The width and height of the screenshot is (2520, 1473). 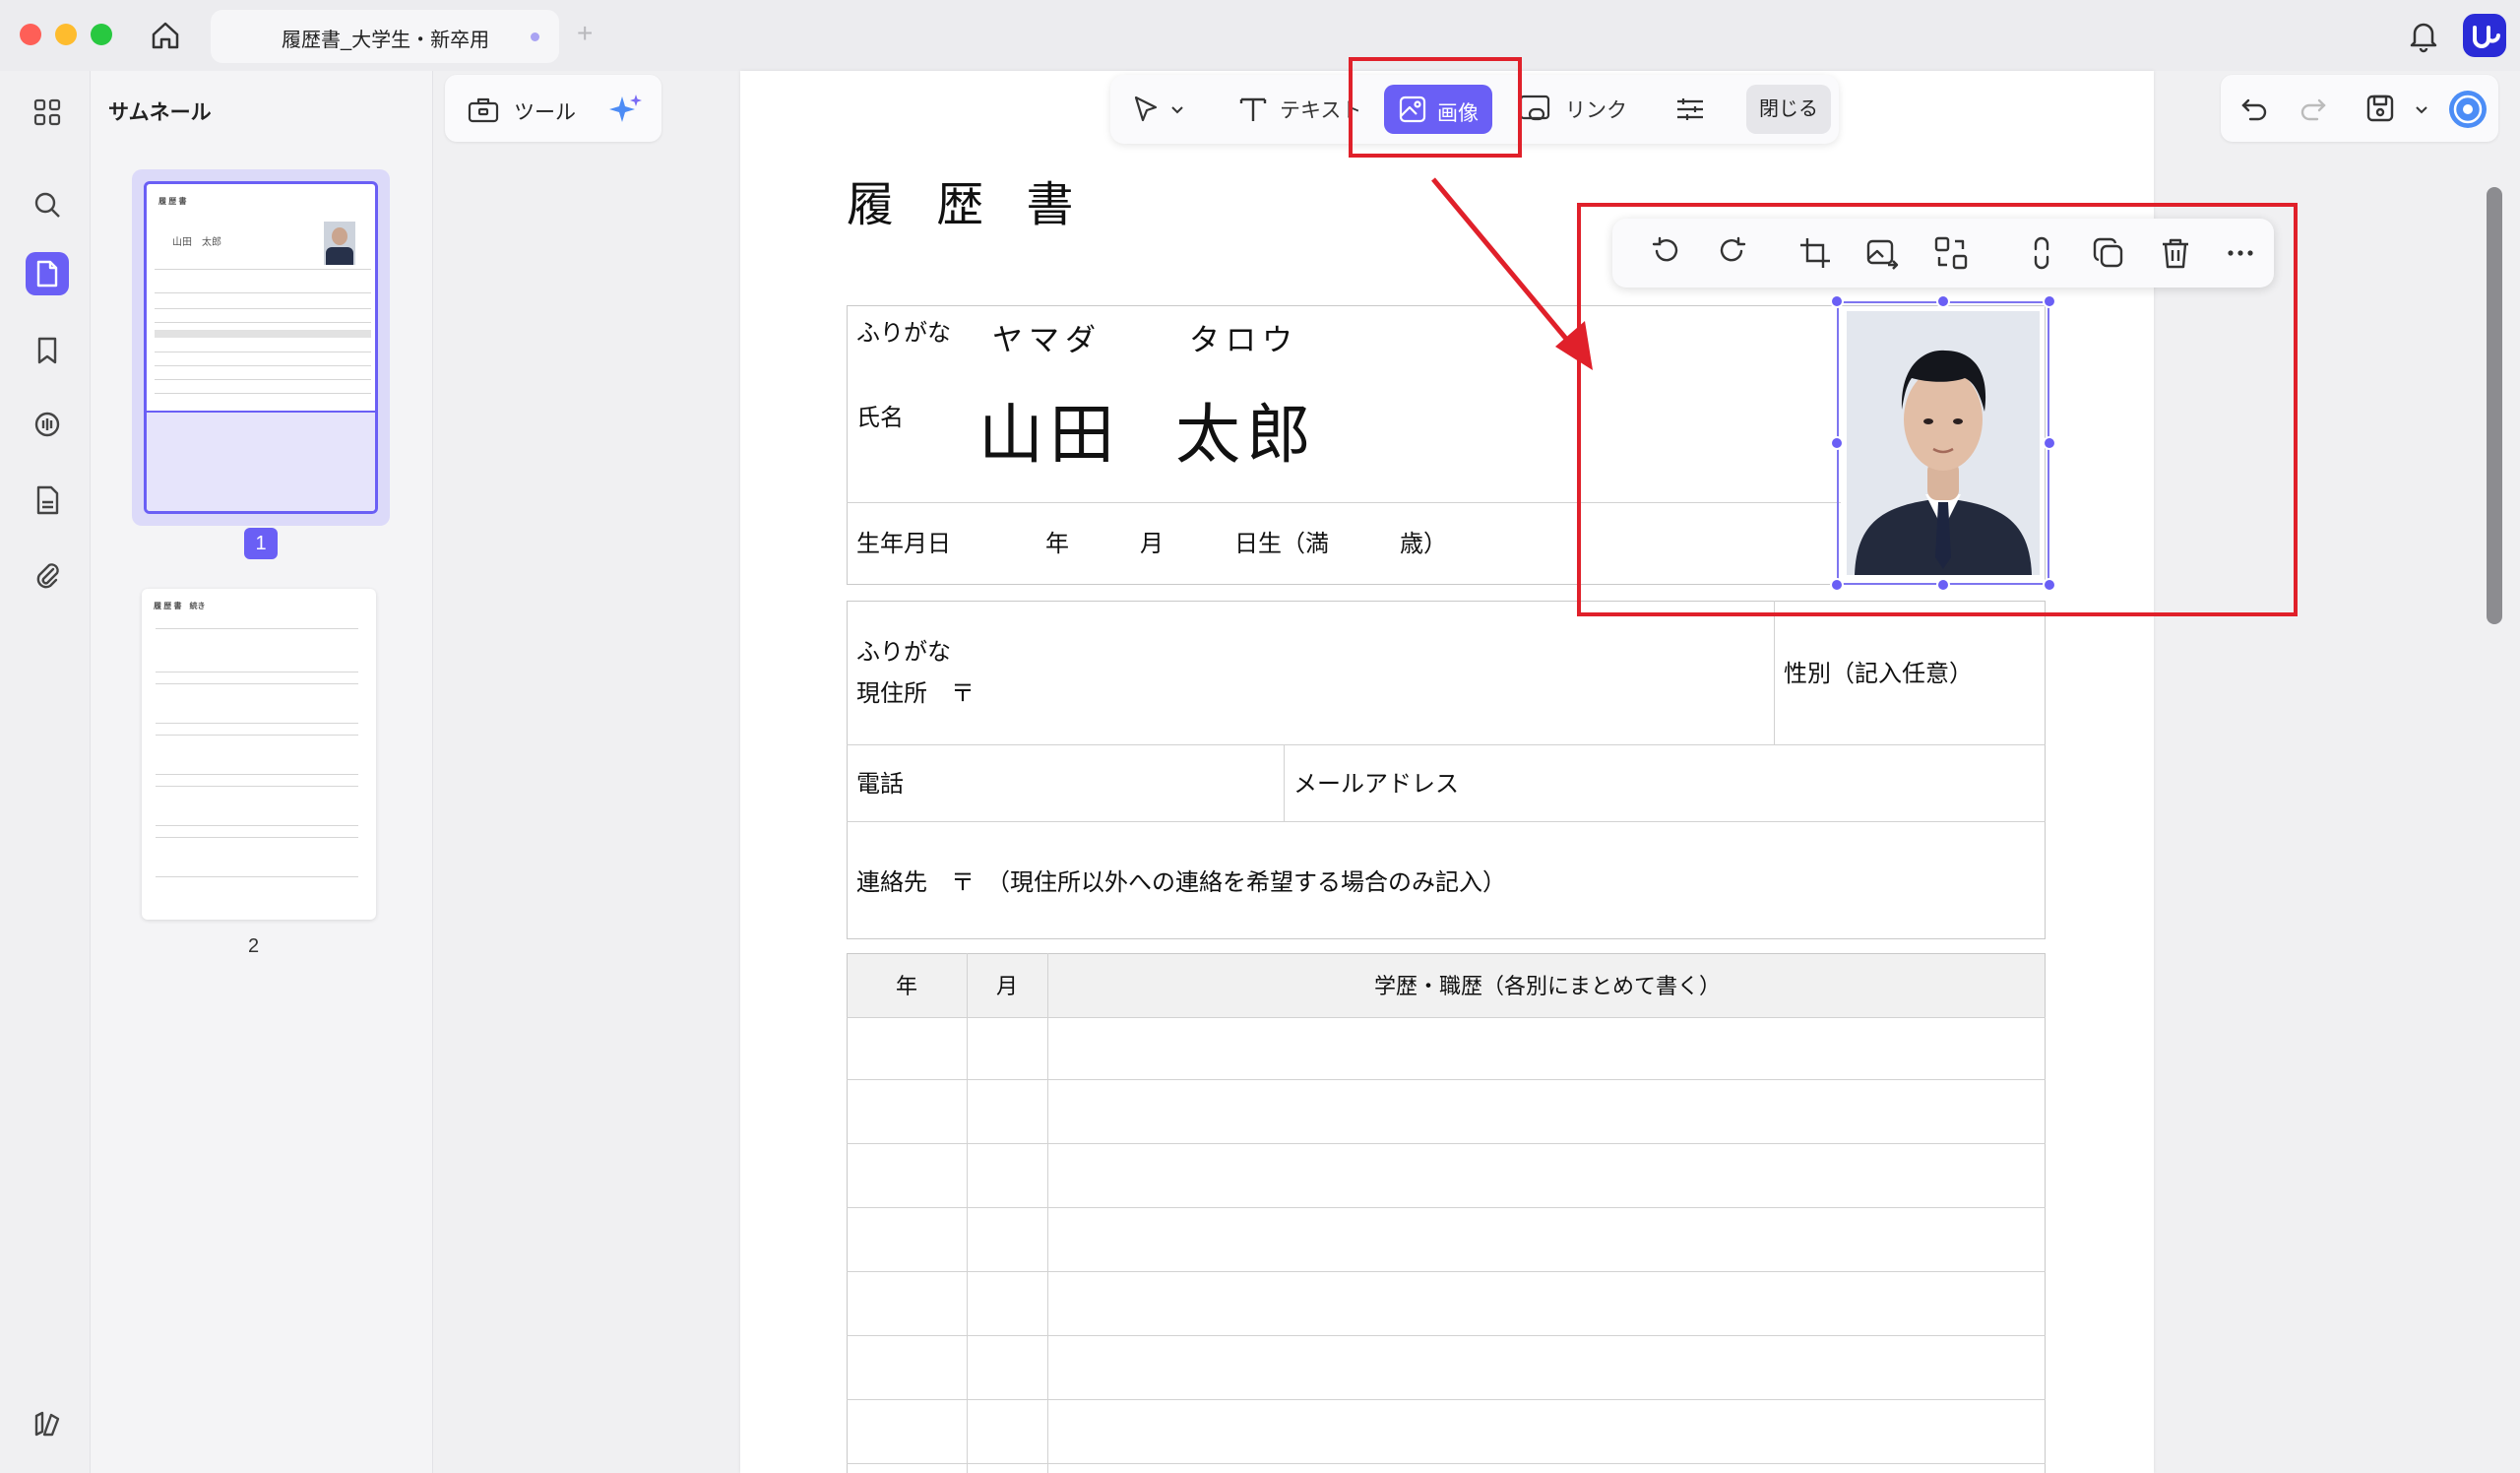 I want to click on link-tool-button: リンク, so click(x=1572, y=109).